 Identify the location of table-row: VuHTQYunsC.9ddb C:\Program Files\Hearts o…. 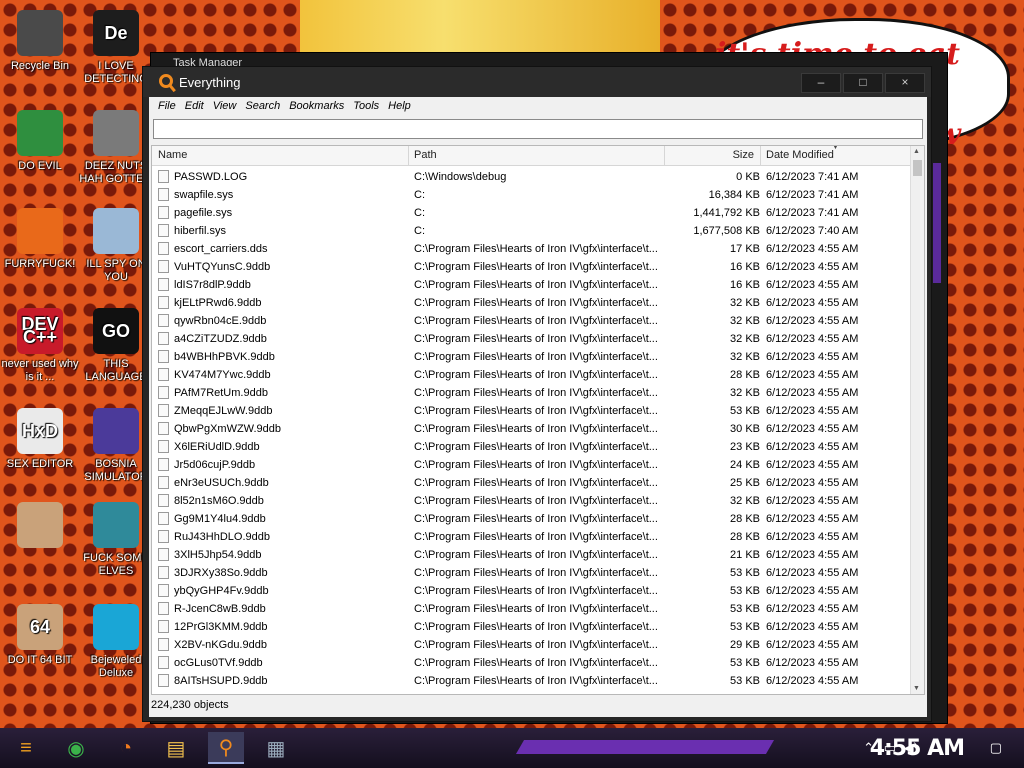
(532, 267).